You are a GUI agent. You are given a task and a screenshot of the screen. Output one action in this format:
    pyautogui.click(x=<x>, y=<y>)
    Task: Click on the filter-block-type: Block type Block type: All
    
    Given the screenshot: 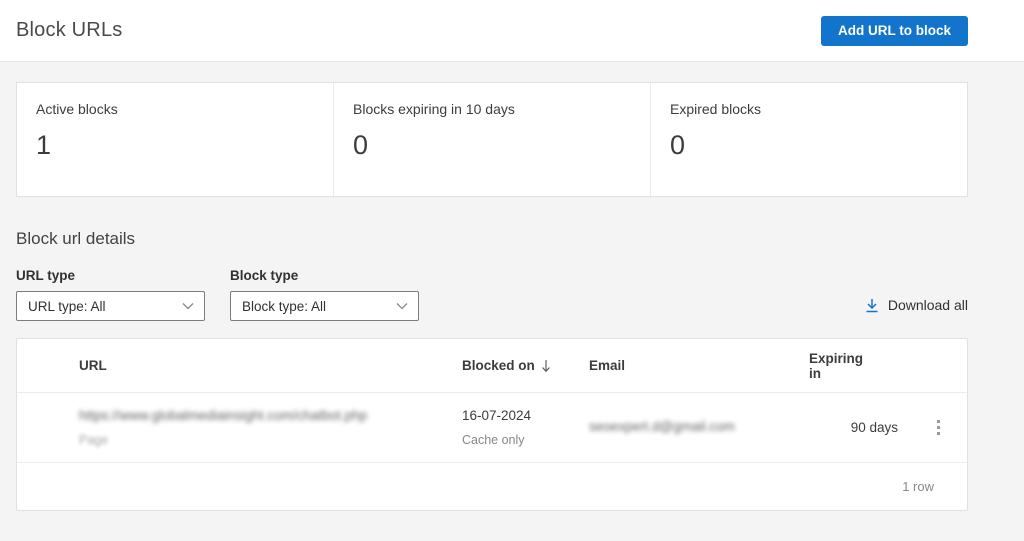 What is the action you would take?
    pyautogui.click(x=324, y=294)
    